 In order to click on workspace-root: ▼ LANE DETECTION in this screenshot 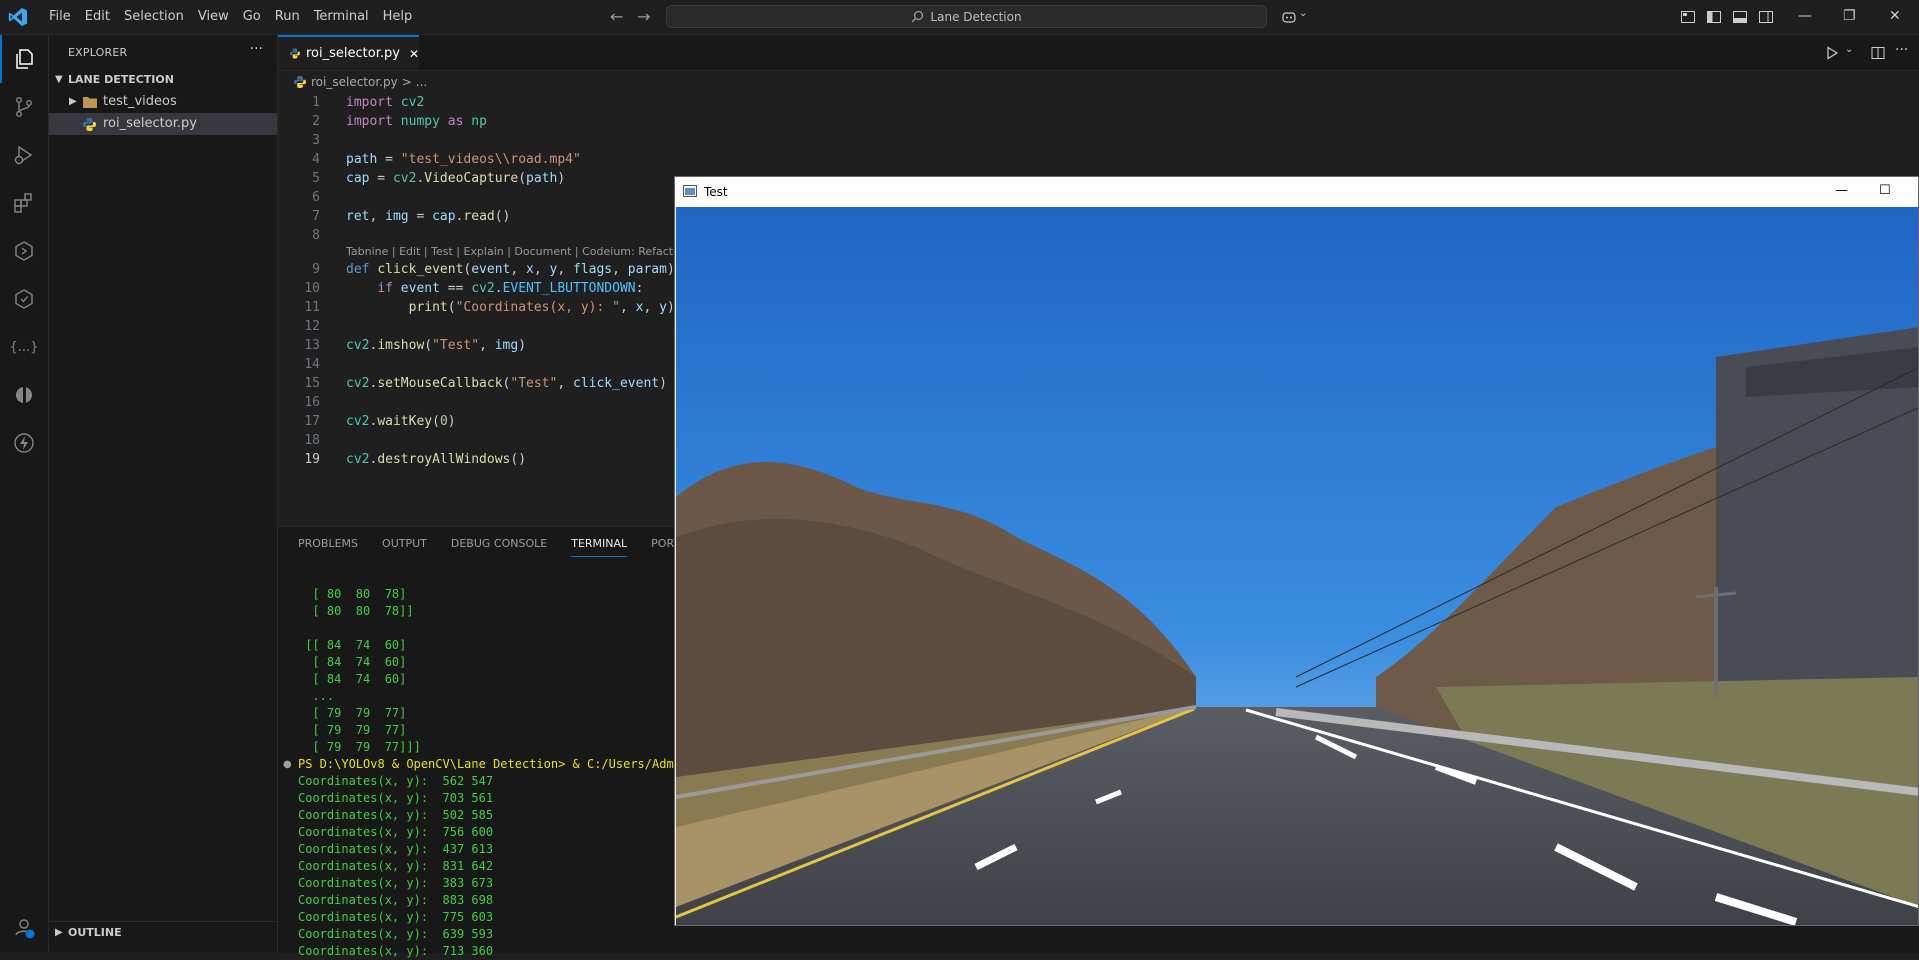, I will do `click(163, 80)`.